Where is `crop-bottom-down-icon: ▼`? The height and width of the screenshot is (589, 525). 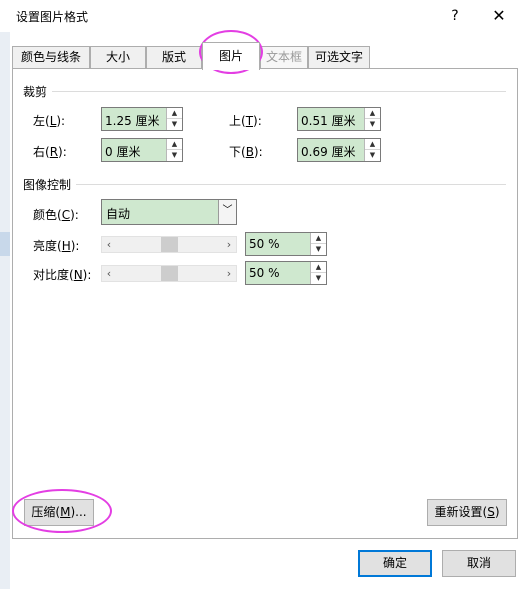
crop-bottom-down-icon: ▼ is located at coordinates (372, 155).